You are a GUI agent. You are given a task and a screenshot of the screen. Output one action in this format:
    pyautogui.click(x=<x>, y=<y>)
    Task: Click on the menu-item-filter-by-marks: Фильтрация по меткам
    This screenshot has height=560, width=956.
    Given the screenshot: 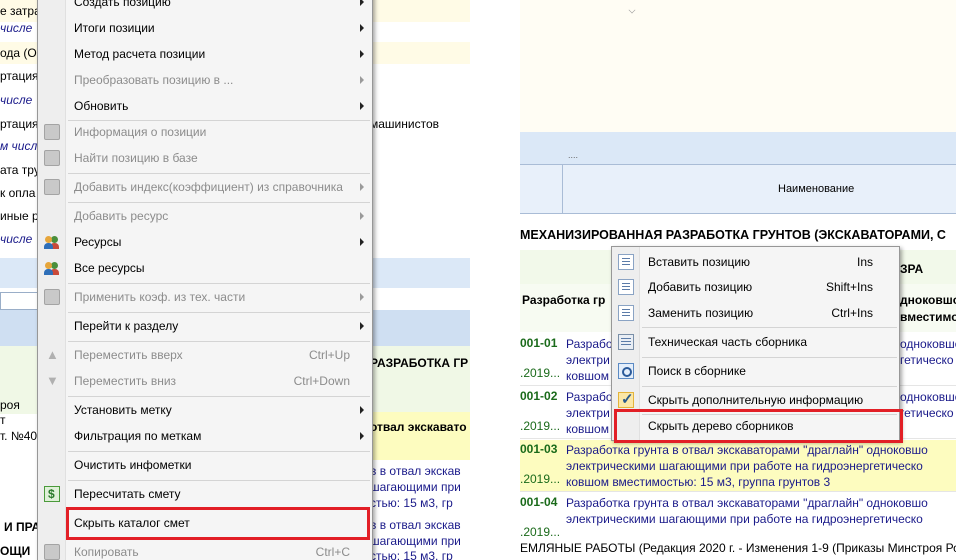 What is the action you would take?
    pyautogui.click(x=205, y=436)
    